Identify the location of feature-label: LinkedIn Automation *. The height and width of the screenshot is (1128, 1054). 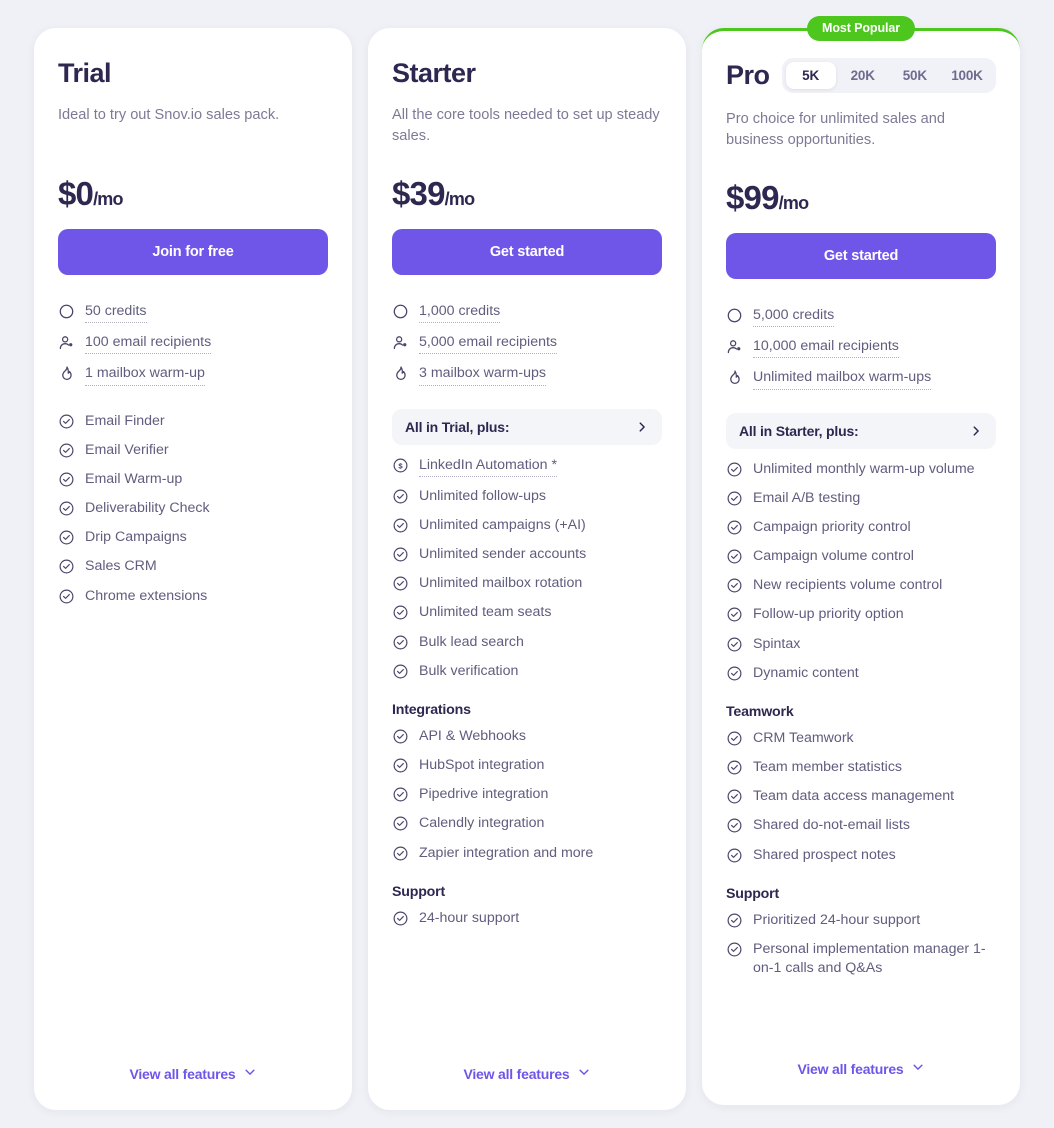
(488, 466).